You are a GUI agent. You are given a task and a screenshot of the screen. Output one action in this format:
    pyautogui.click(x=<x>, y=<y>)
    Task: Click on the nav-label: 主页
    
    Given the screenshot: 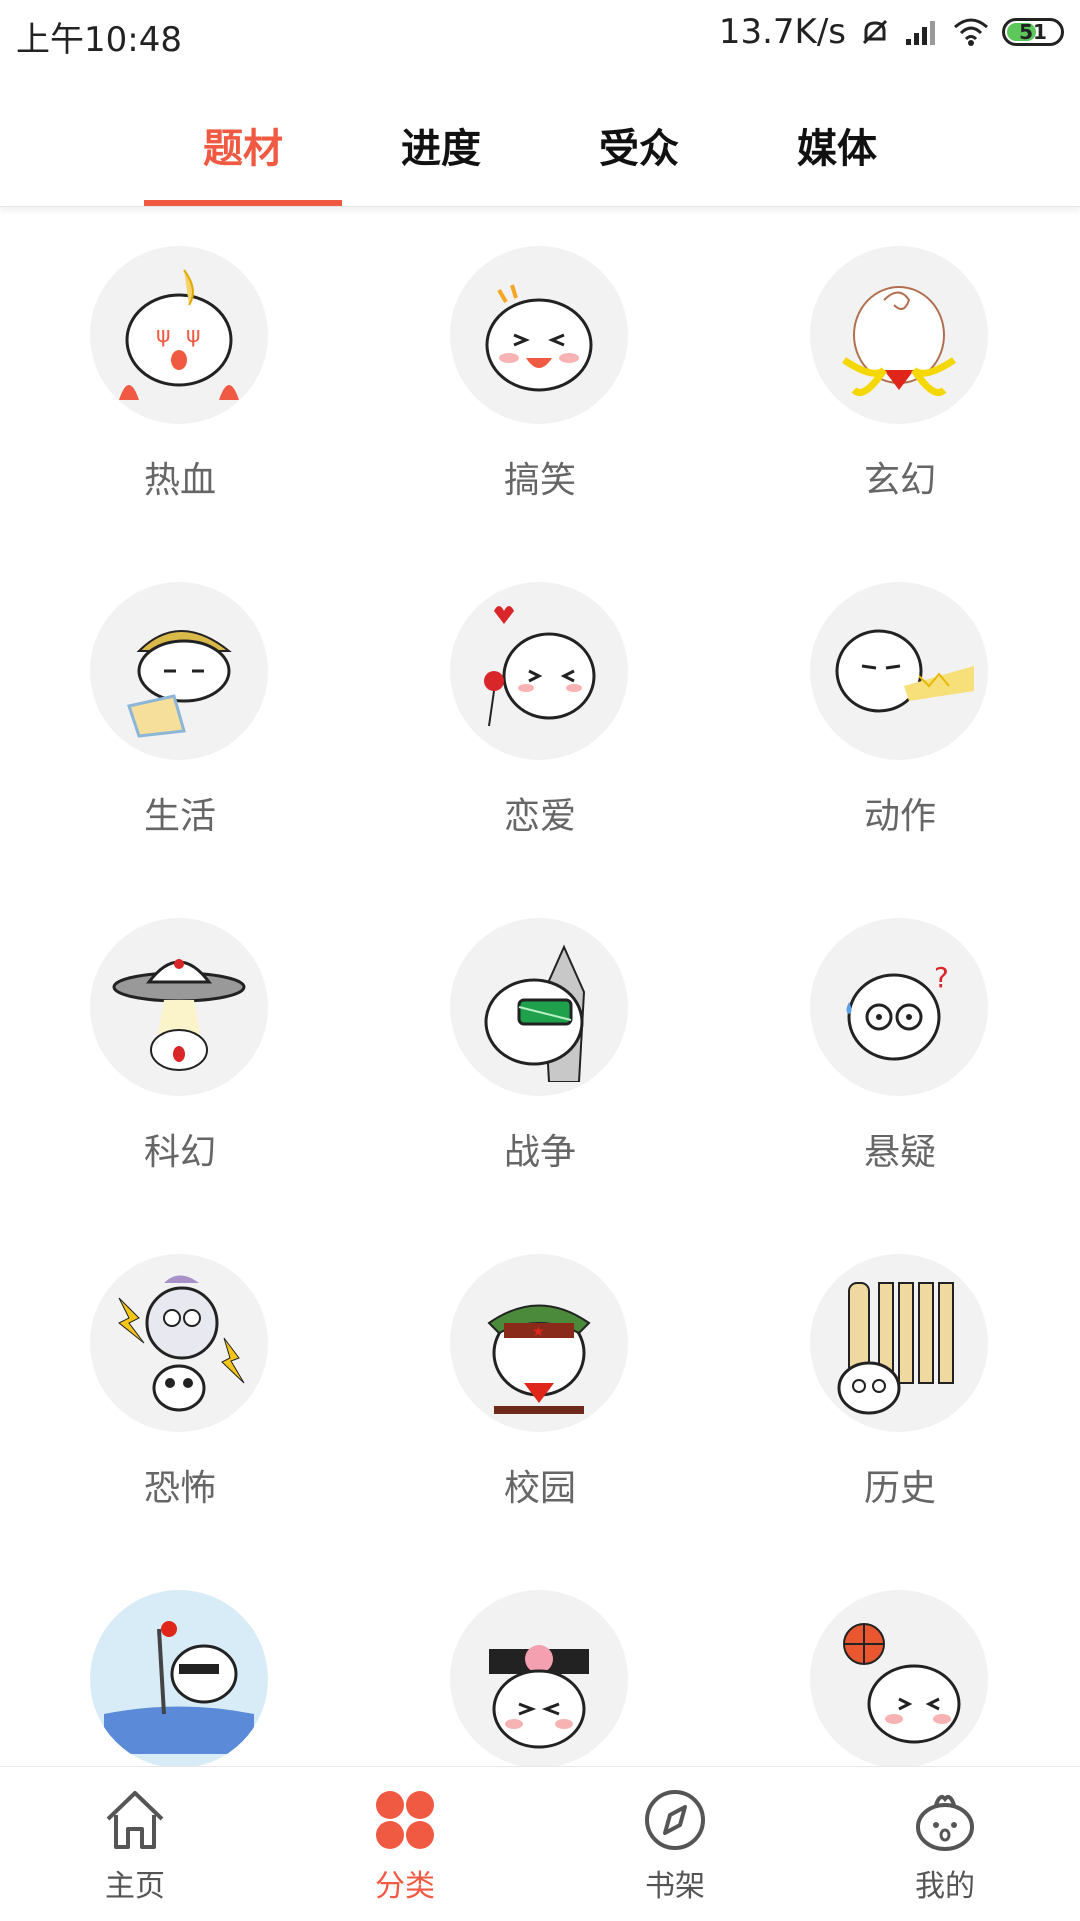 What is the action you would take?
    pyautogui.click(x=135, y=1886)
    